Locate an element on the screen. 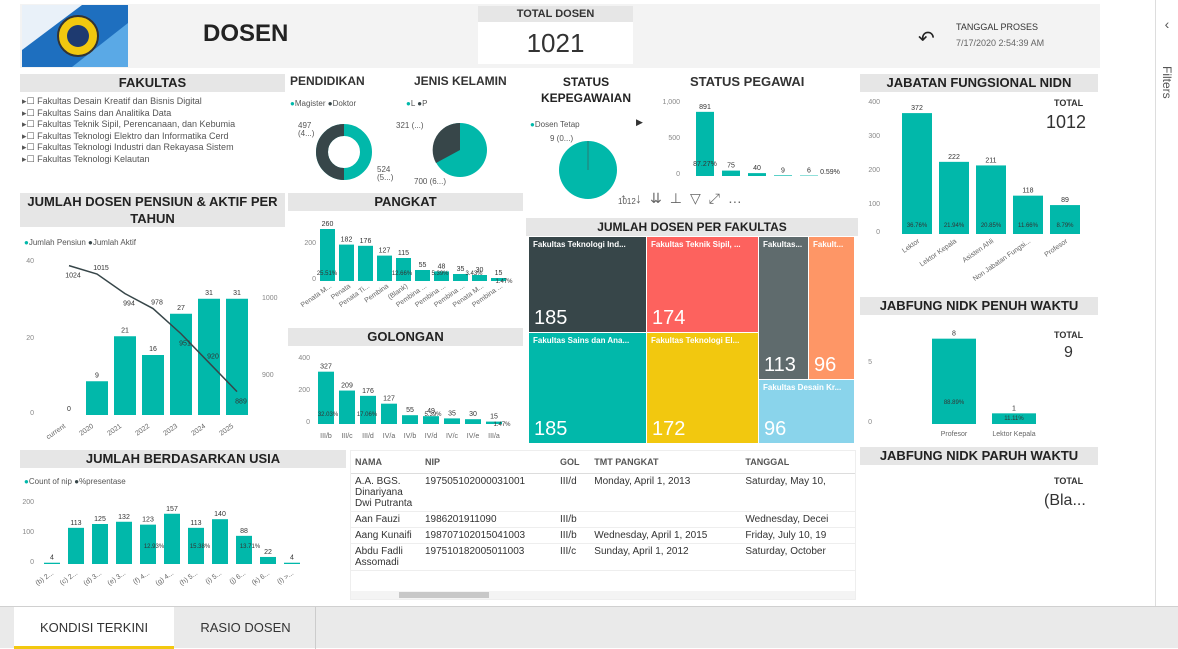 The image size is (1178, 649). drill-down-icon: ↓ is located at coordinates (642, 198).